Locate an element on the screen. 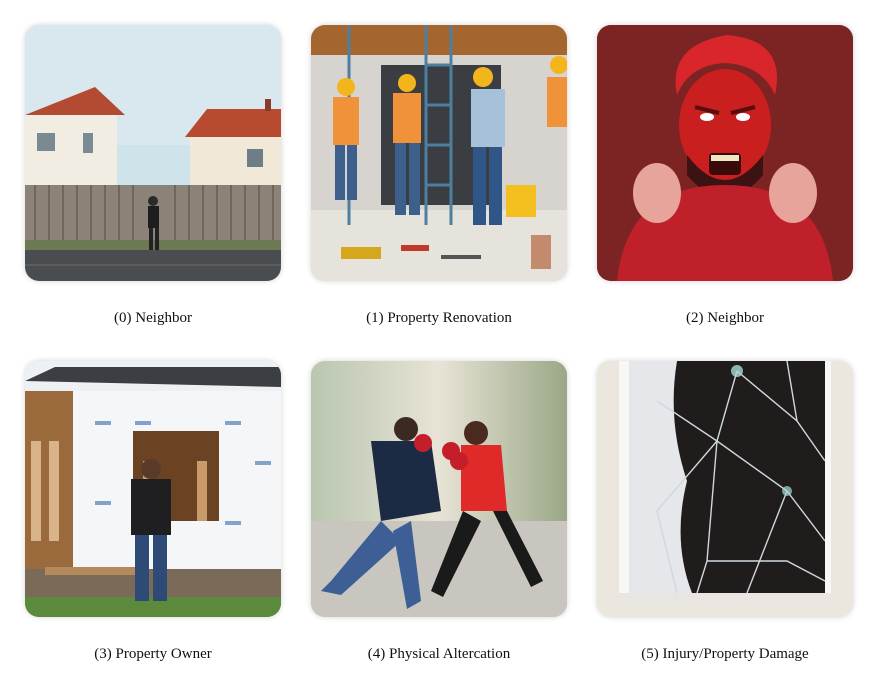  construction-workers-illustration is located at coordinates (439, 153).